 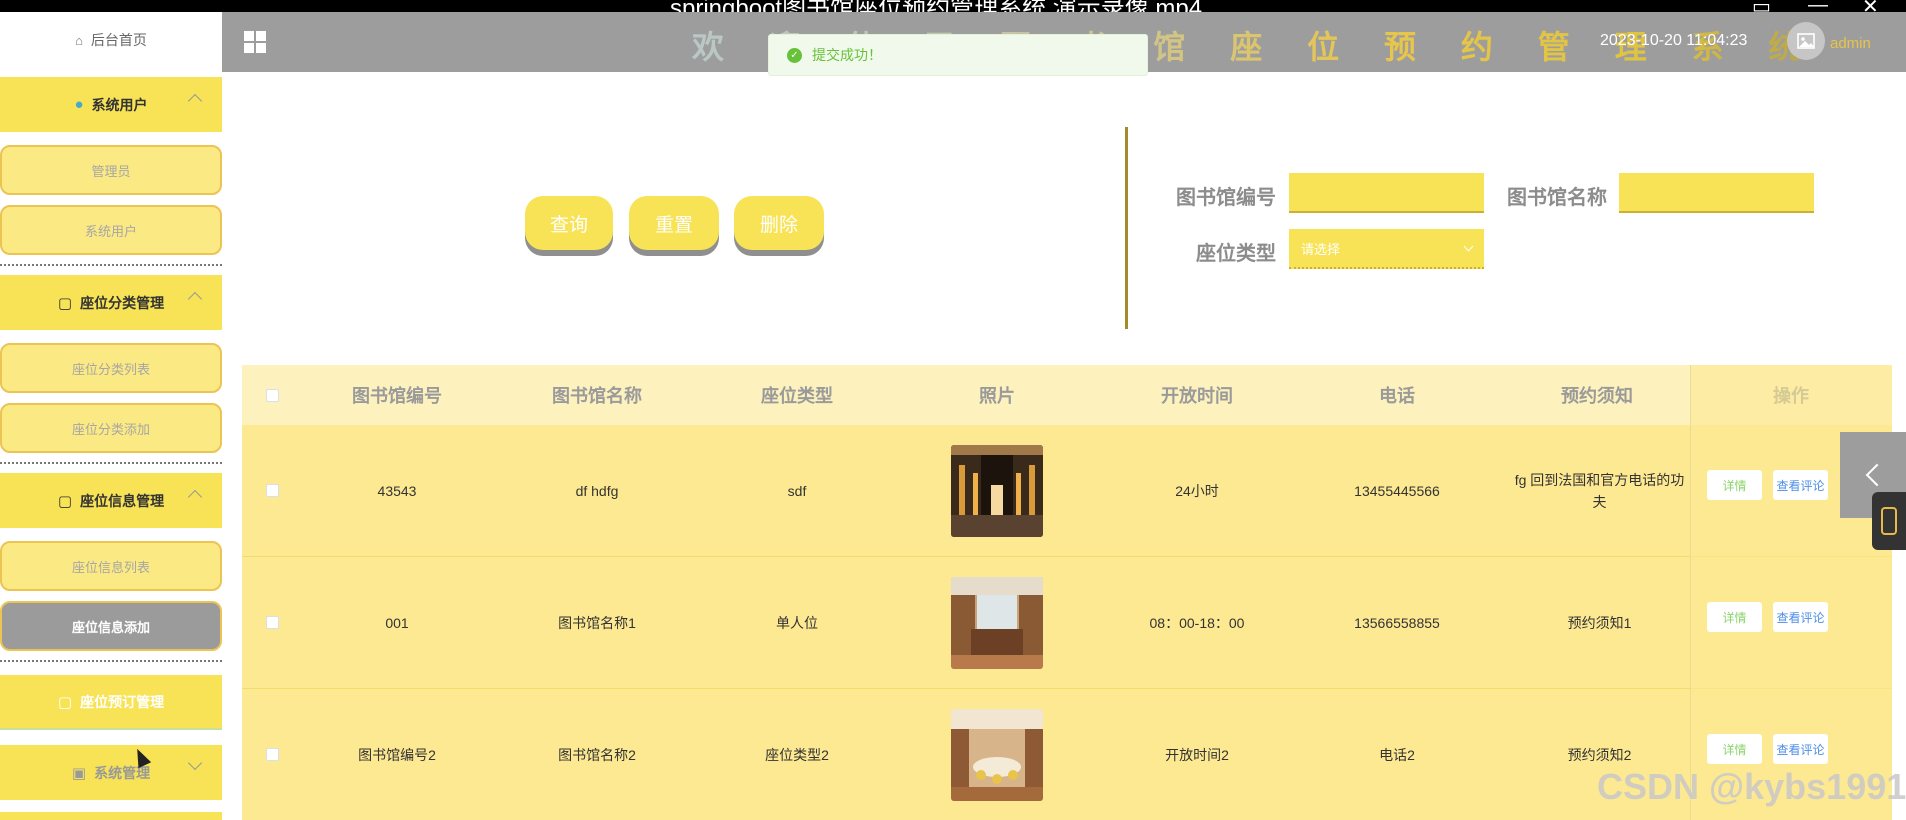 What do you see at coordinates (397, 754) in the screenshot?
I see `cell-library-code: 图书馆编号2` at bounding box center [397, 754].